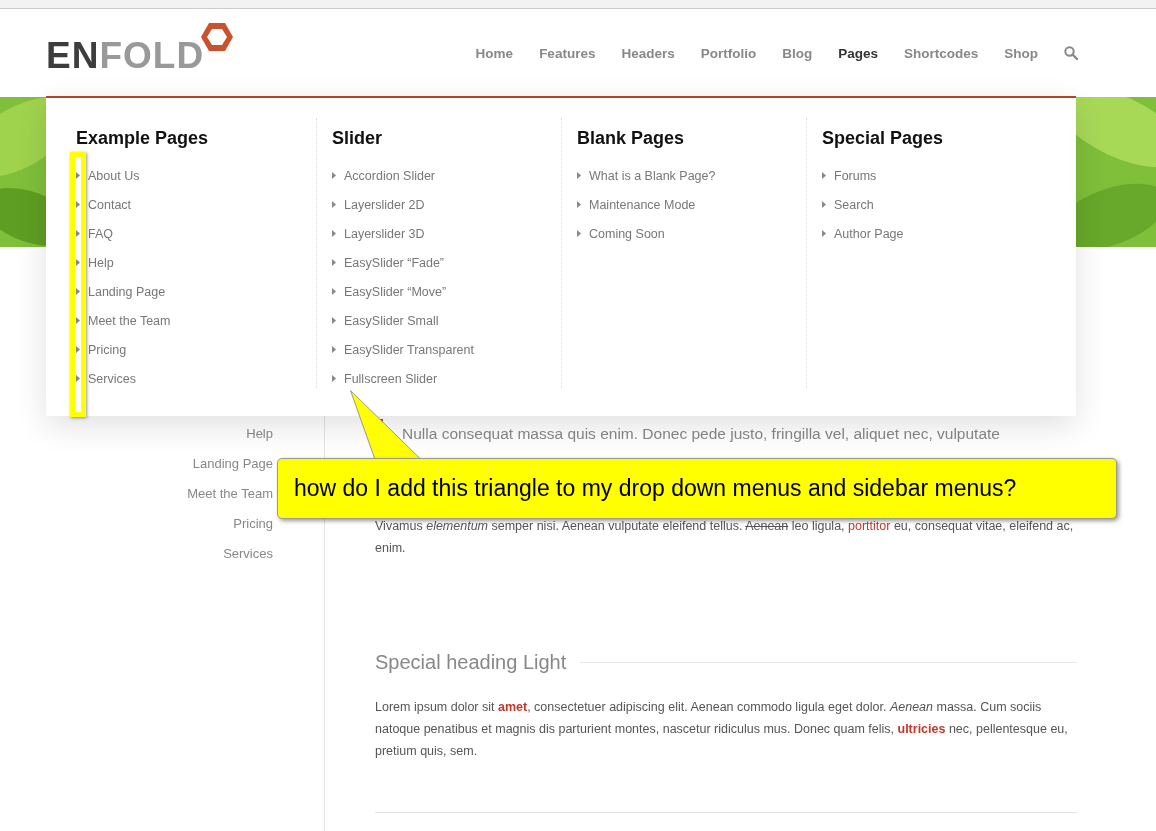  I want to click on nav-link: Pages, so click(858, 53).